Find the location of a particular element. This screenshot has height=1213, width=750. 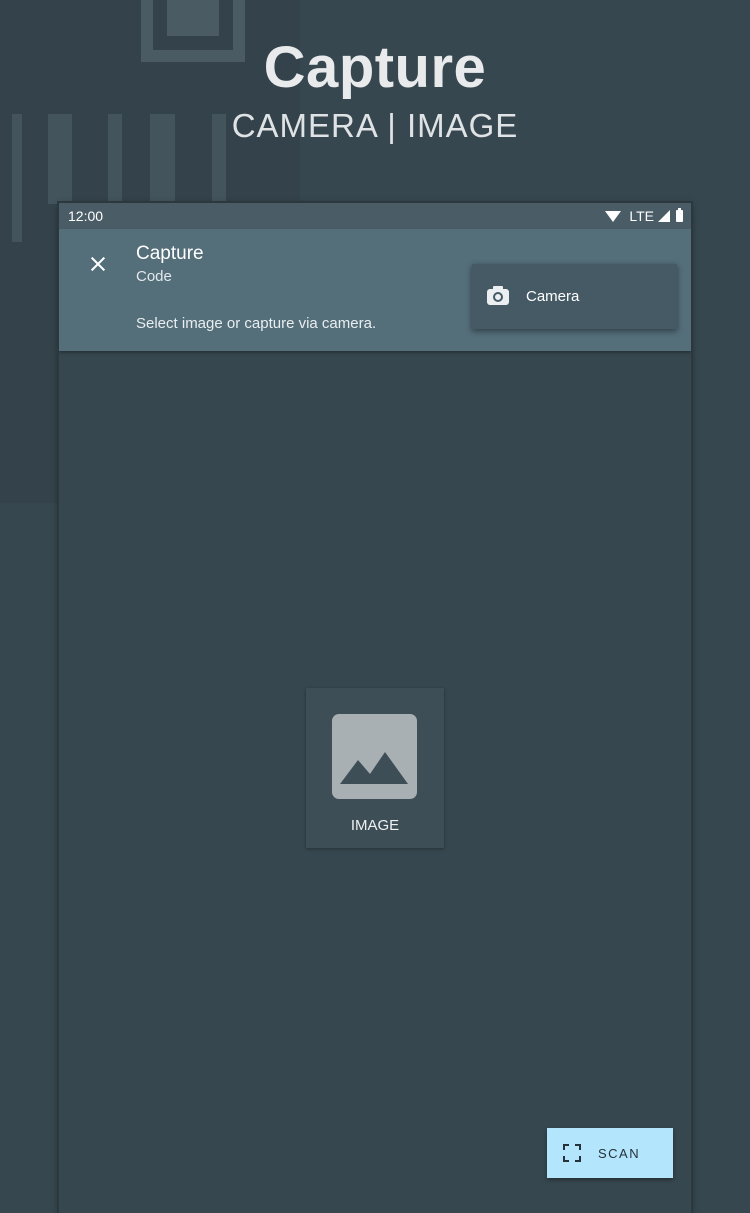

scan-label: SCAN is located at coordinates (619, 1153).